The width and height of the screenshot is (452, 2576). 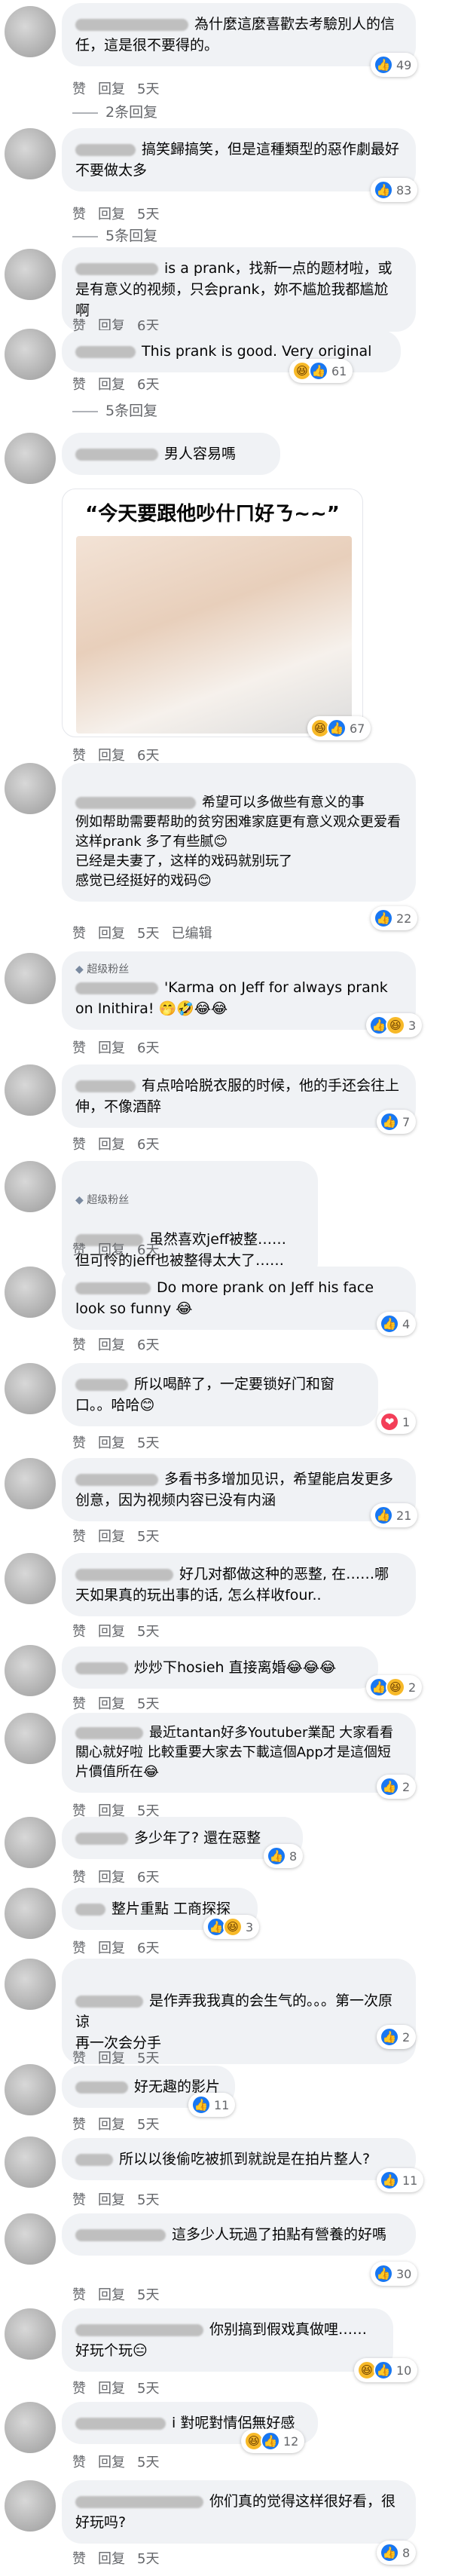 I want to click on meme-image: “今天要跟他吵什ㄇ好ㄋ~~”, so click(x=212, y=613).